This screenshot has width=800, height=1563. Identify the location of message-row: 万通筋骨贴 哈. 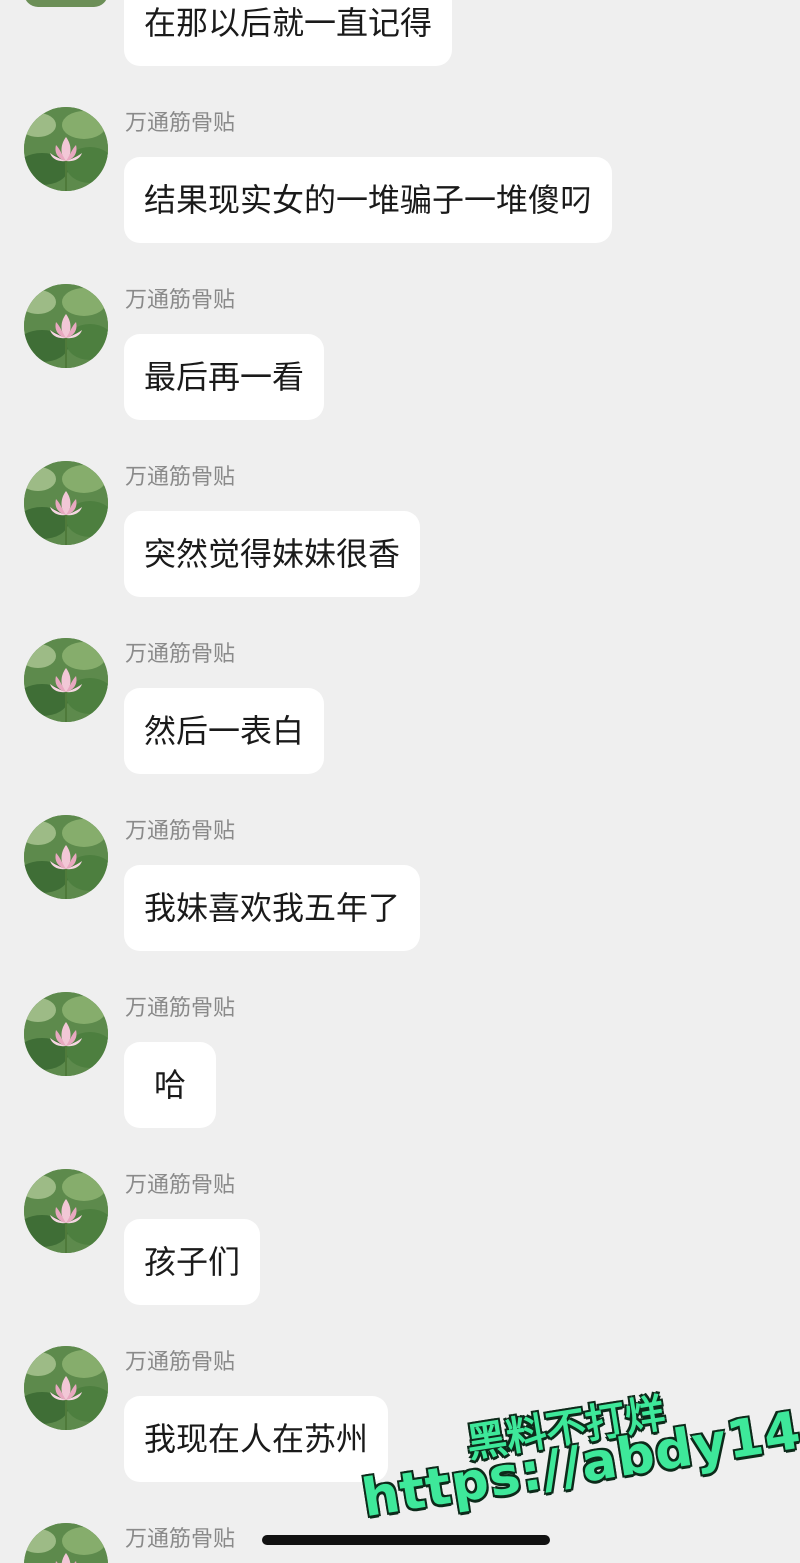
(400, 1080).